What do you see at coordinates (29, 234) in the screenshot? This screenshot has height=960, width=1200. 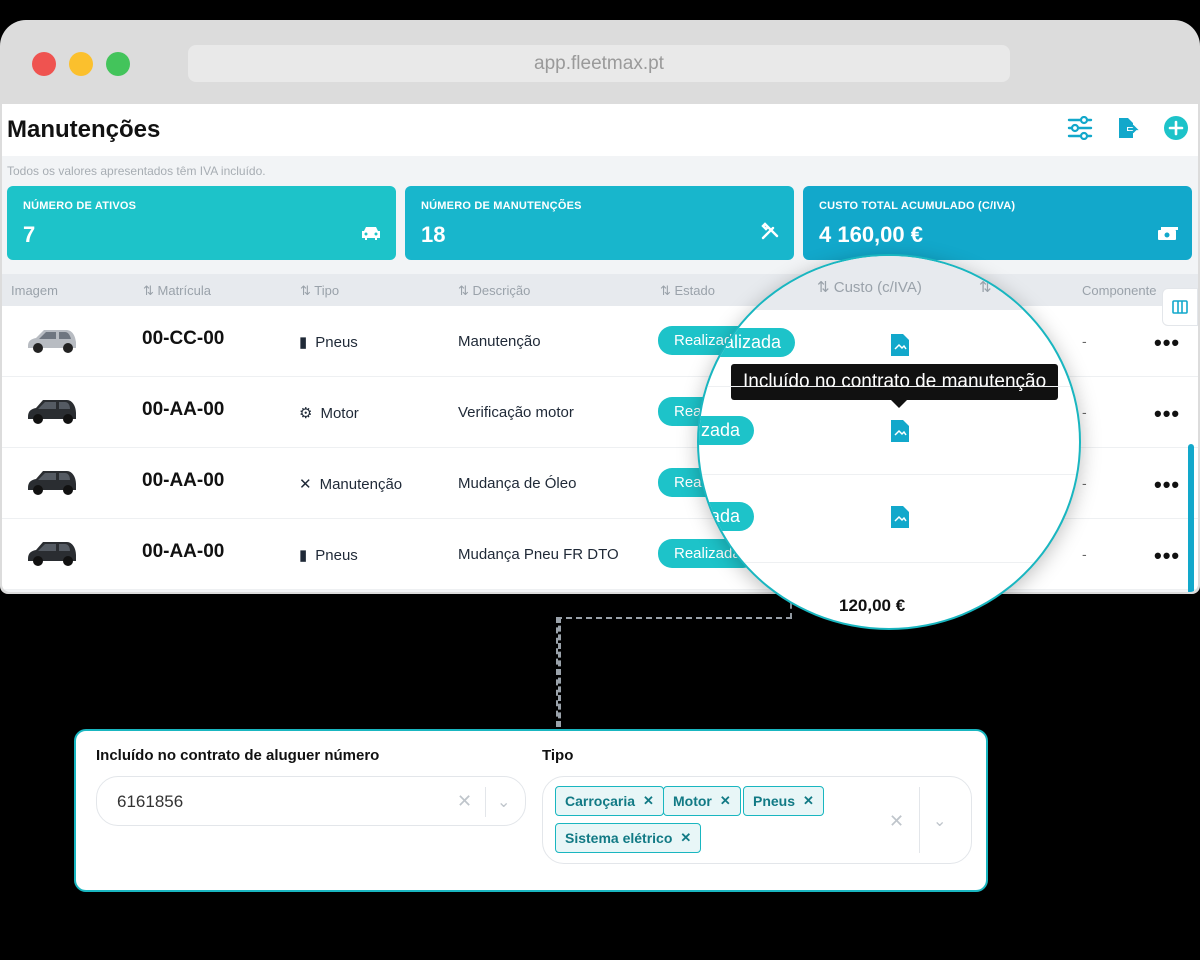 I see `card-value: 7` at bounding box center [29, 234].